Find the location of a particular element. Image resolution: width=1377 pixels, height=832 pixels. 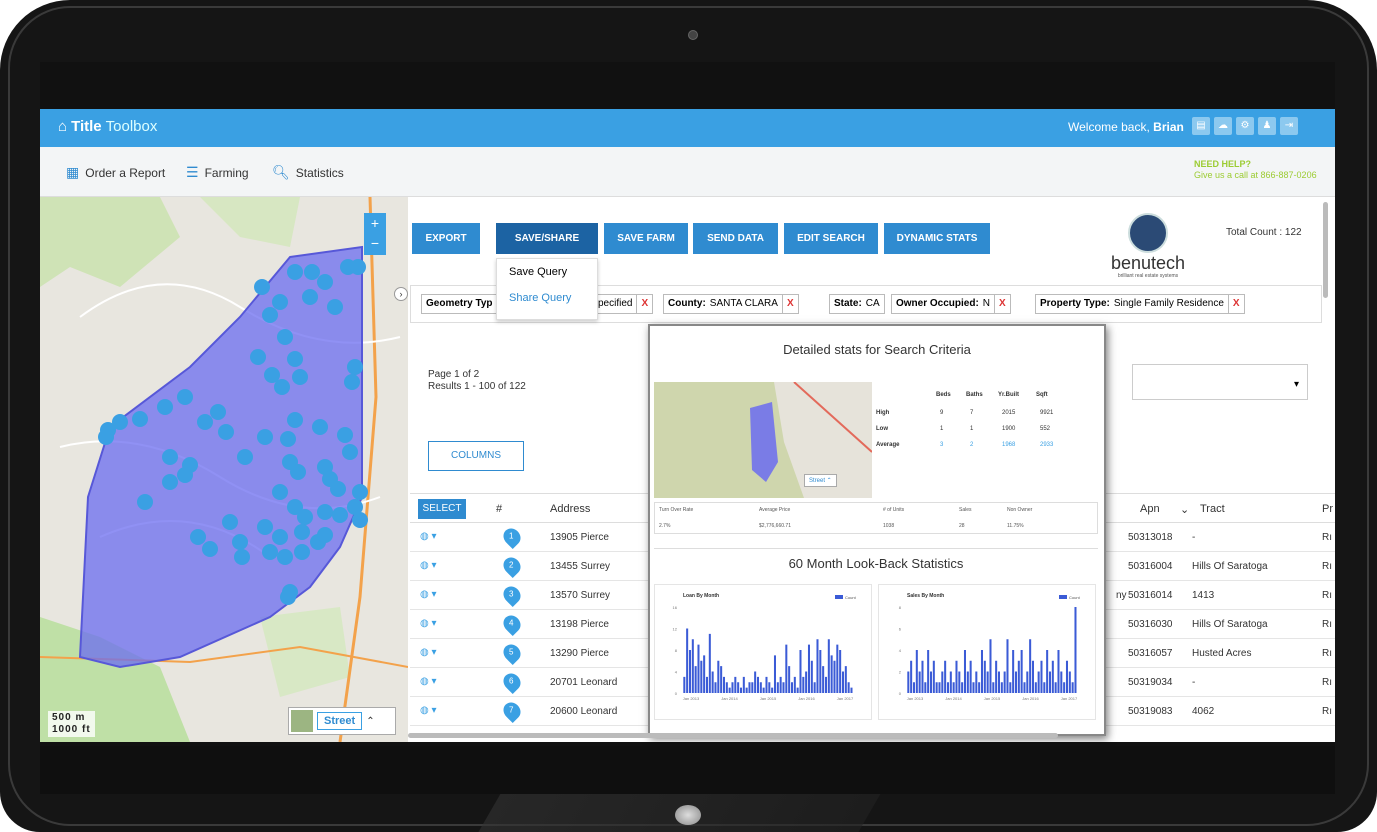

share-query-item: Share Query is located at coordinates (547, 298).